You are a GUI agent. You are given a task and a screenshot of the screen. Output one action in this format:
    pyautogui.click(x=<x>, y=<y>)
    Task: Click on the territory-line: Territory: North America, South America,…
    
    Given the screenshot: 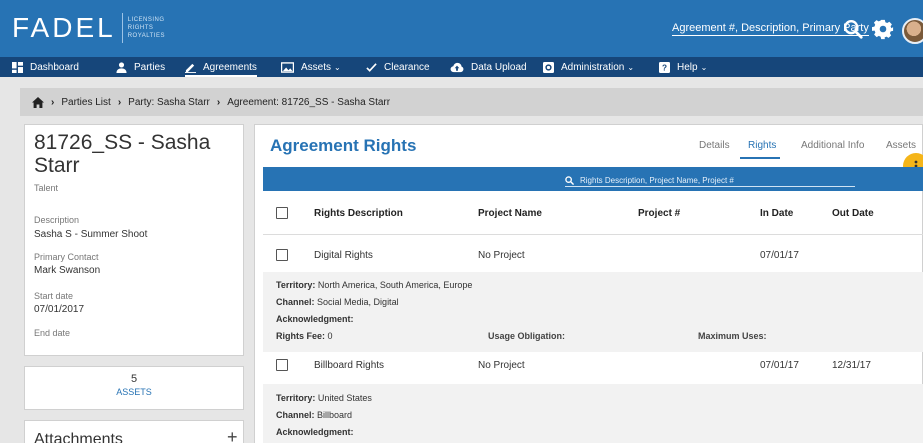 What is the action you would take?
    pyautogui.click(x=374, y=285)
    